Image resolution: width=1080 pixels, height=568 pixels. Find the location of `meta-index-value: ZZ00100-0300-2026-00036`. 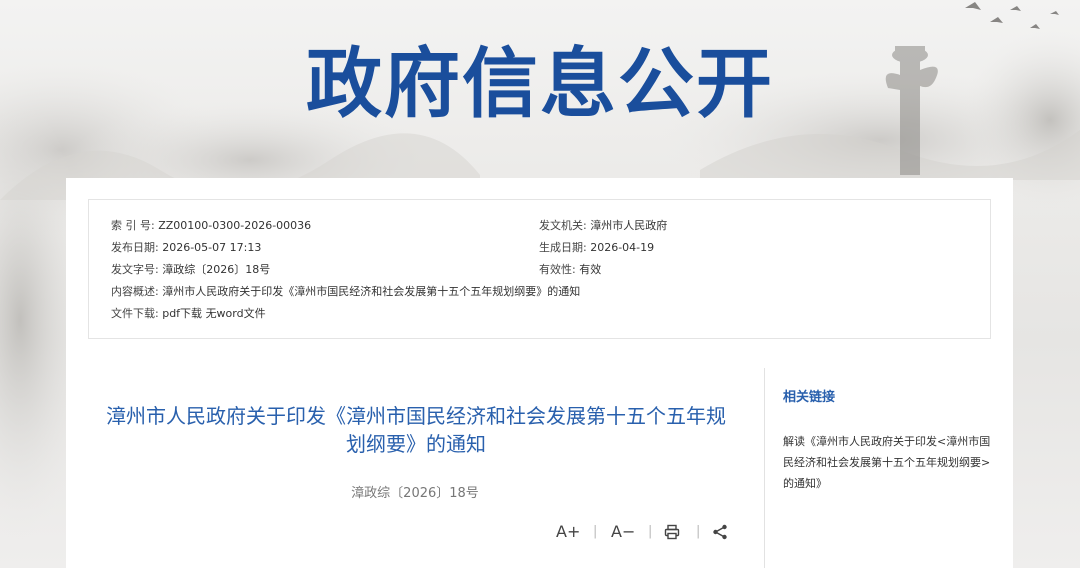

meta-index-value: ZZ00100-0300-2026-00036 is located at coordinates (235, 225).